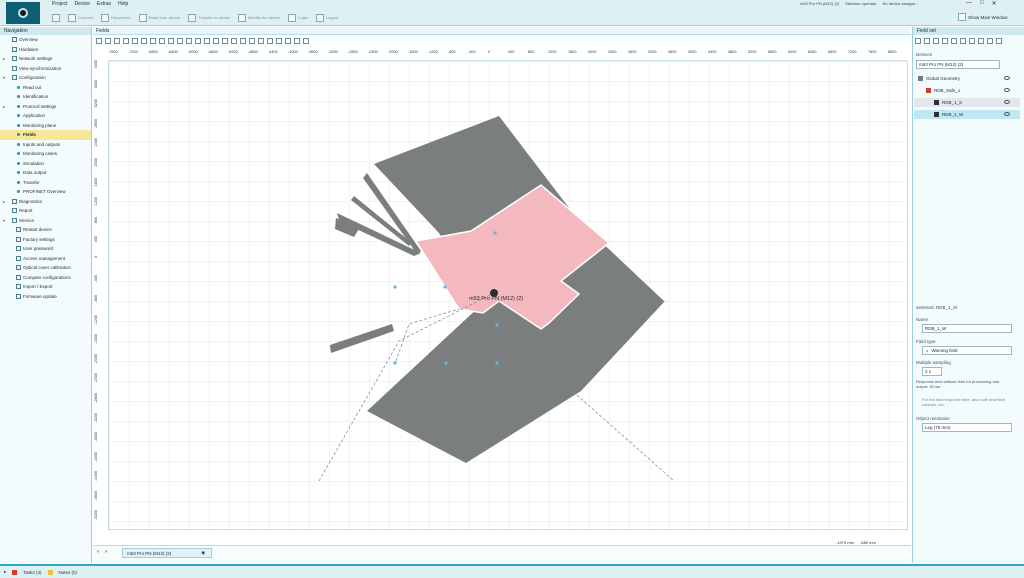 The height and width of the screenshot is (578, 1024). What do you see at coordinates (326, 17) in the screenshot?
I see `logout-button: Logout` at bounding box center [326, 17].